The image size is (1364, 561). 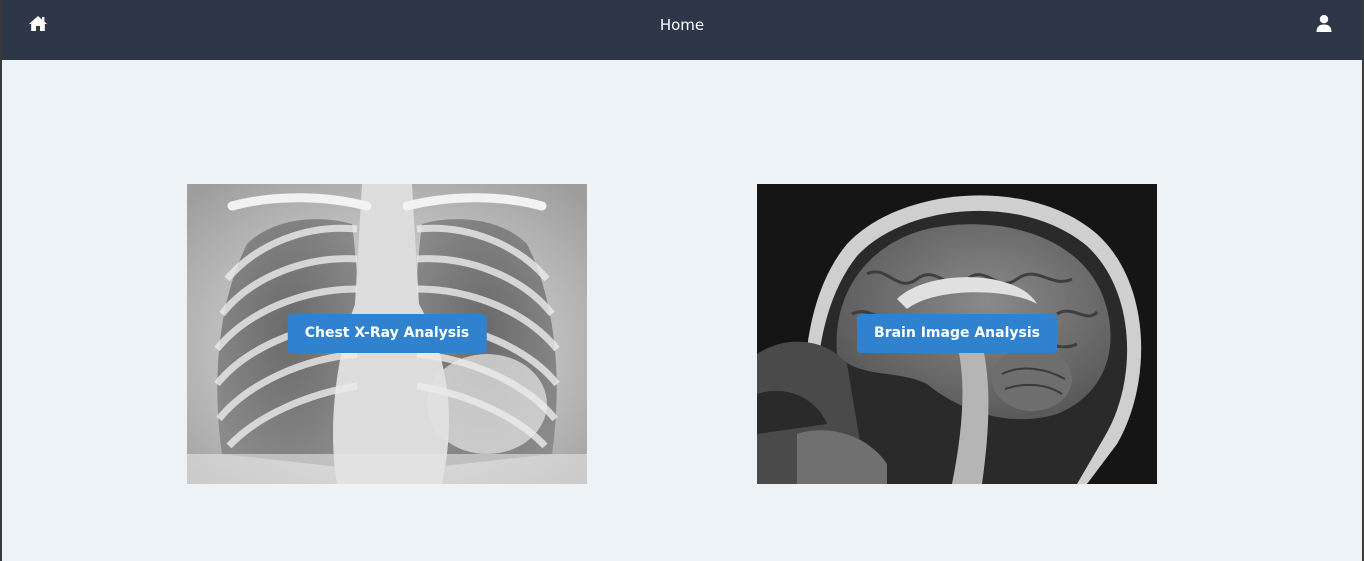 I want to click on brain-image-analysis-button: Brain Image Analysis, so click(x=957, y=333).